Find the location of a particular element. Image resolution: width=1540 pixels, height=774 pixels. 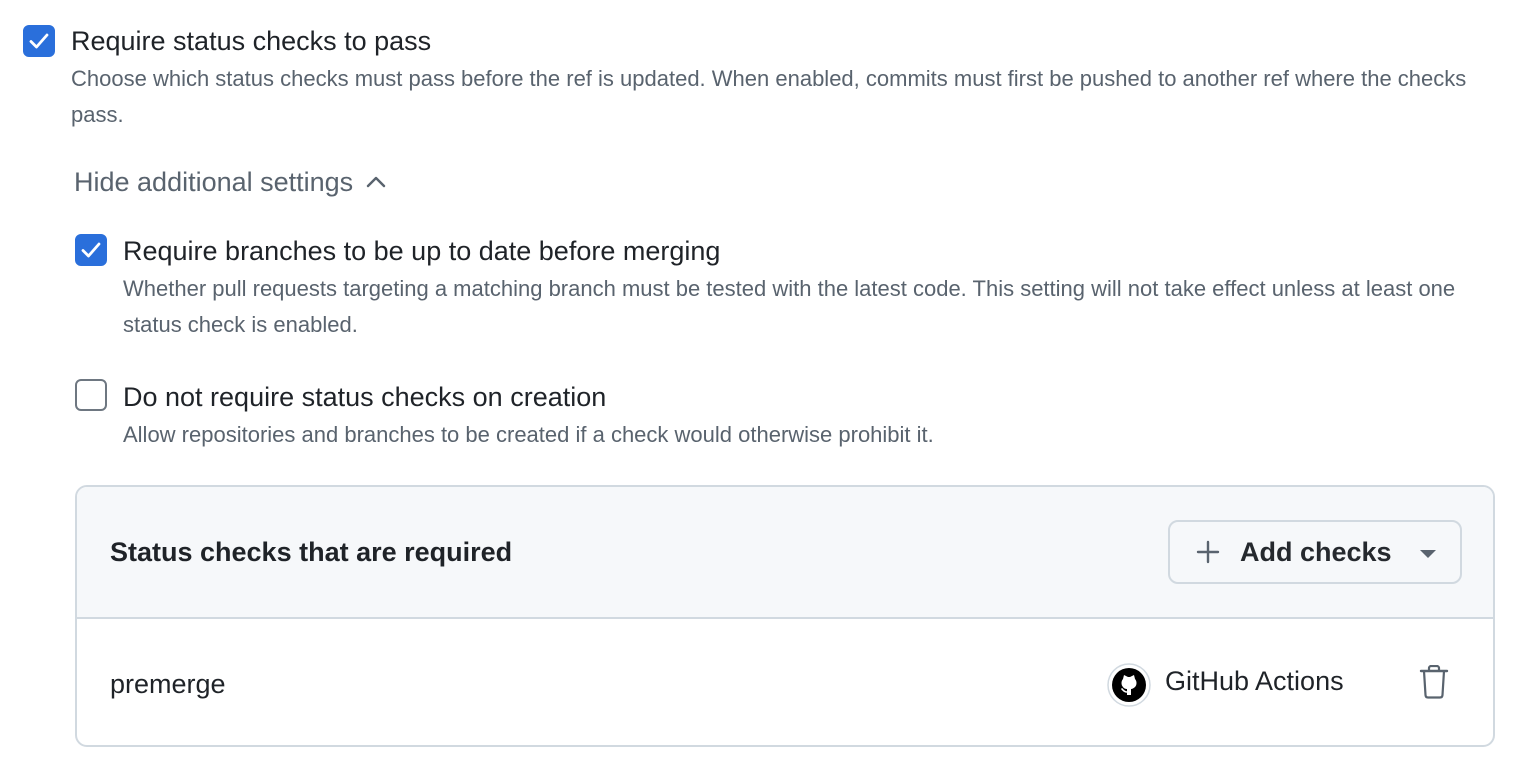

no-status-checks-on-creation-label: Do not require status checks on creation is located at coordinates (364, 397).